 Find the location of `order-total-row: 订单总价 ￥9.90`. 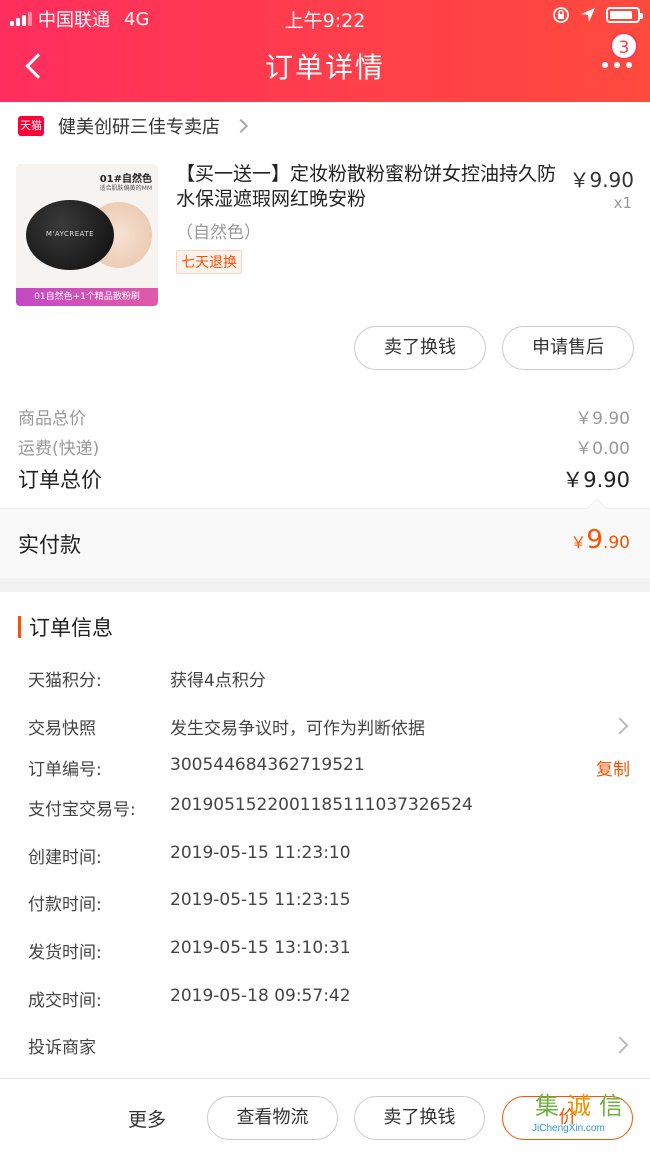

order-total-row: 订单总价 ￥9.90 is located at coordinates (324, 479).